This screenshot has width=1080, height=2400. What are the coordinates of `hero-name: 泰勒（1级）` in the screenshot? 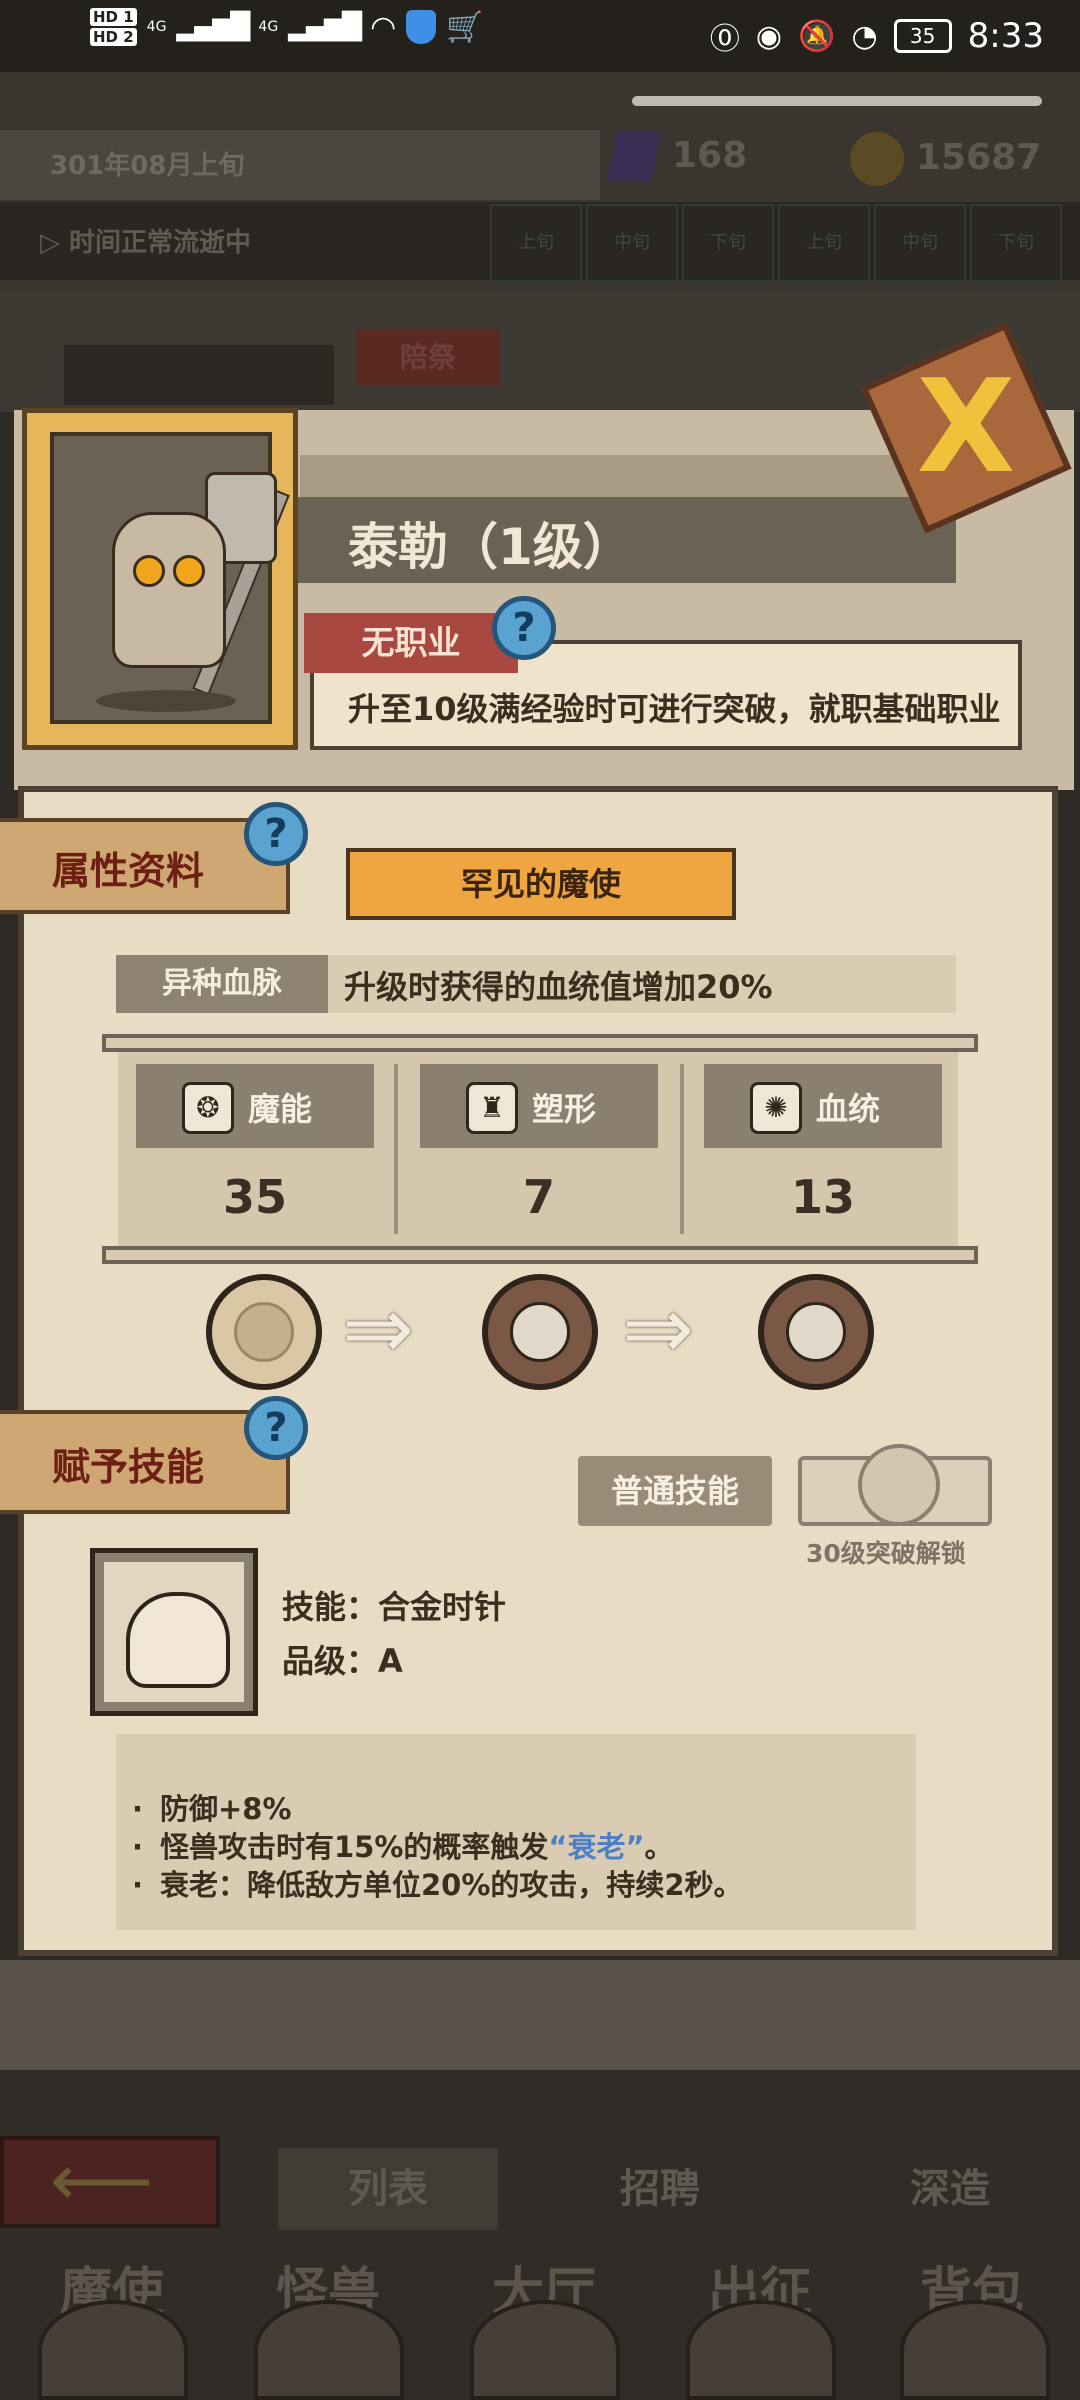 It's located at (490, 547).